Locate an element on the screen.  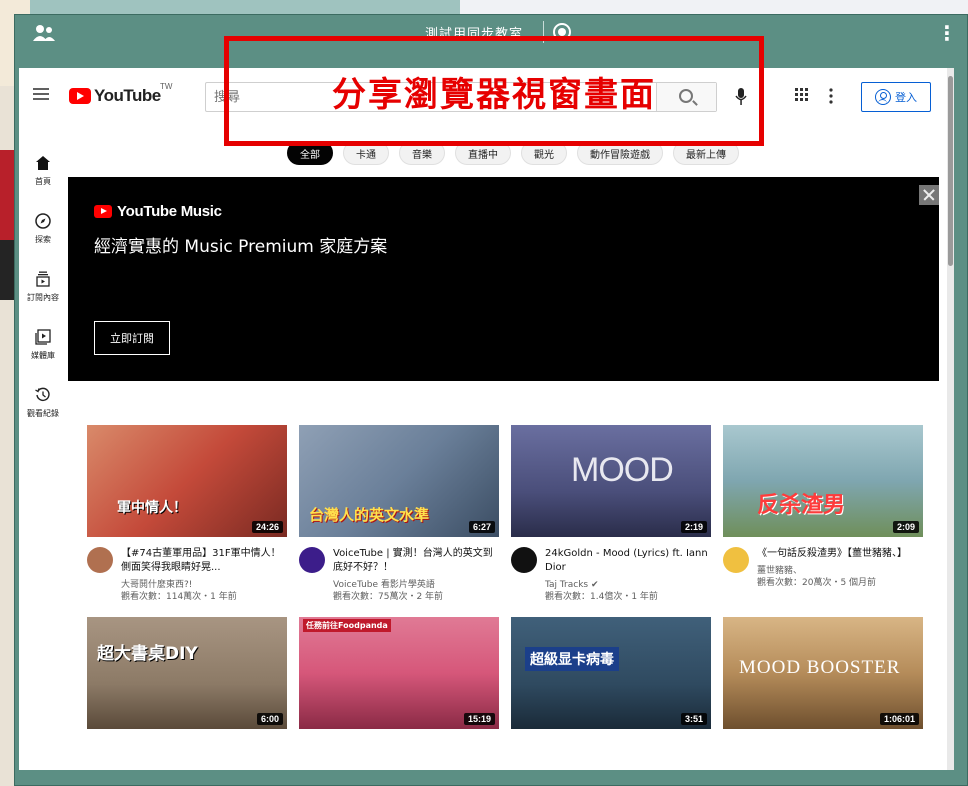
video-card: 超大書桌DIY 6:00 is located at coordinates (187, 673).